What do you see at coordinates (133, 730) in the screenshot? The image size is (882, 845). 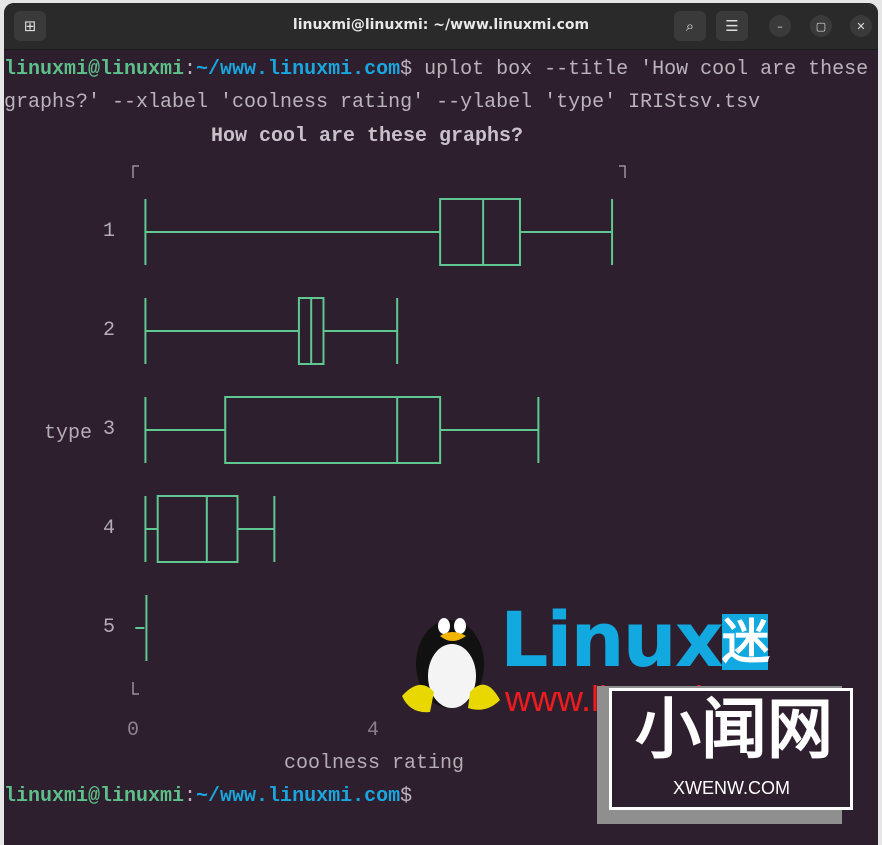 I see `x-tick-0: 0` at bounding box center [133, 730].